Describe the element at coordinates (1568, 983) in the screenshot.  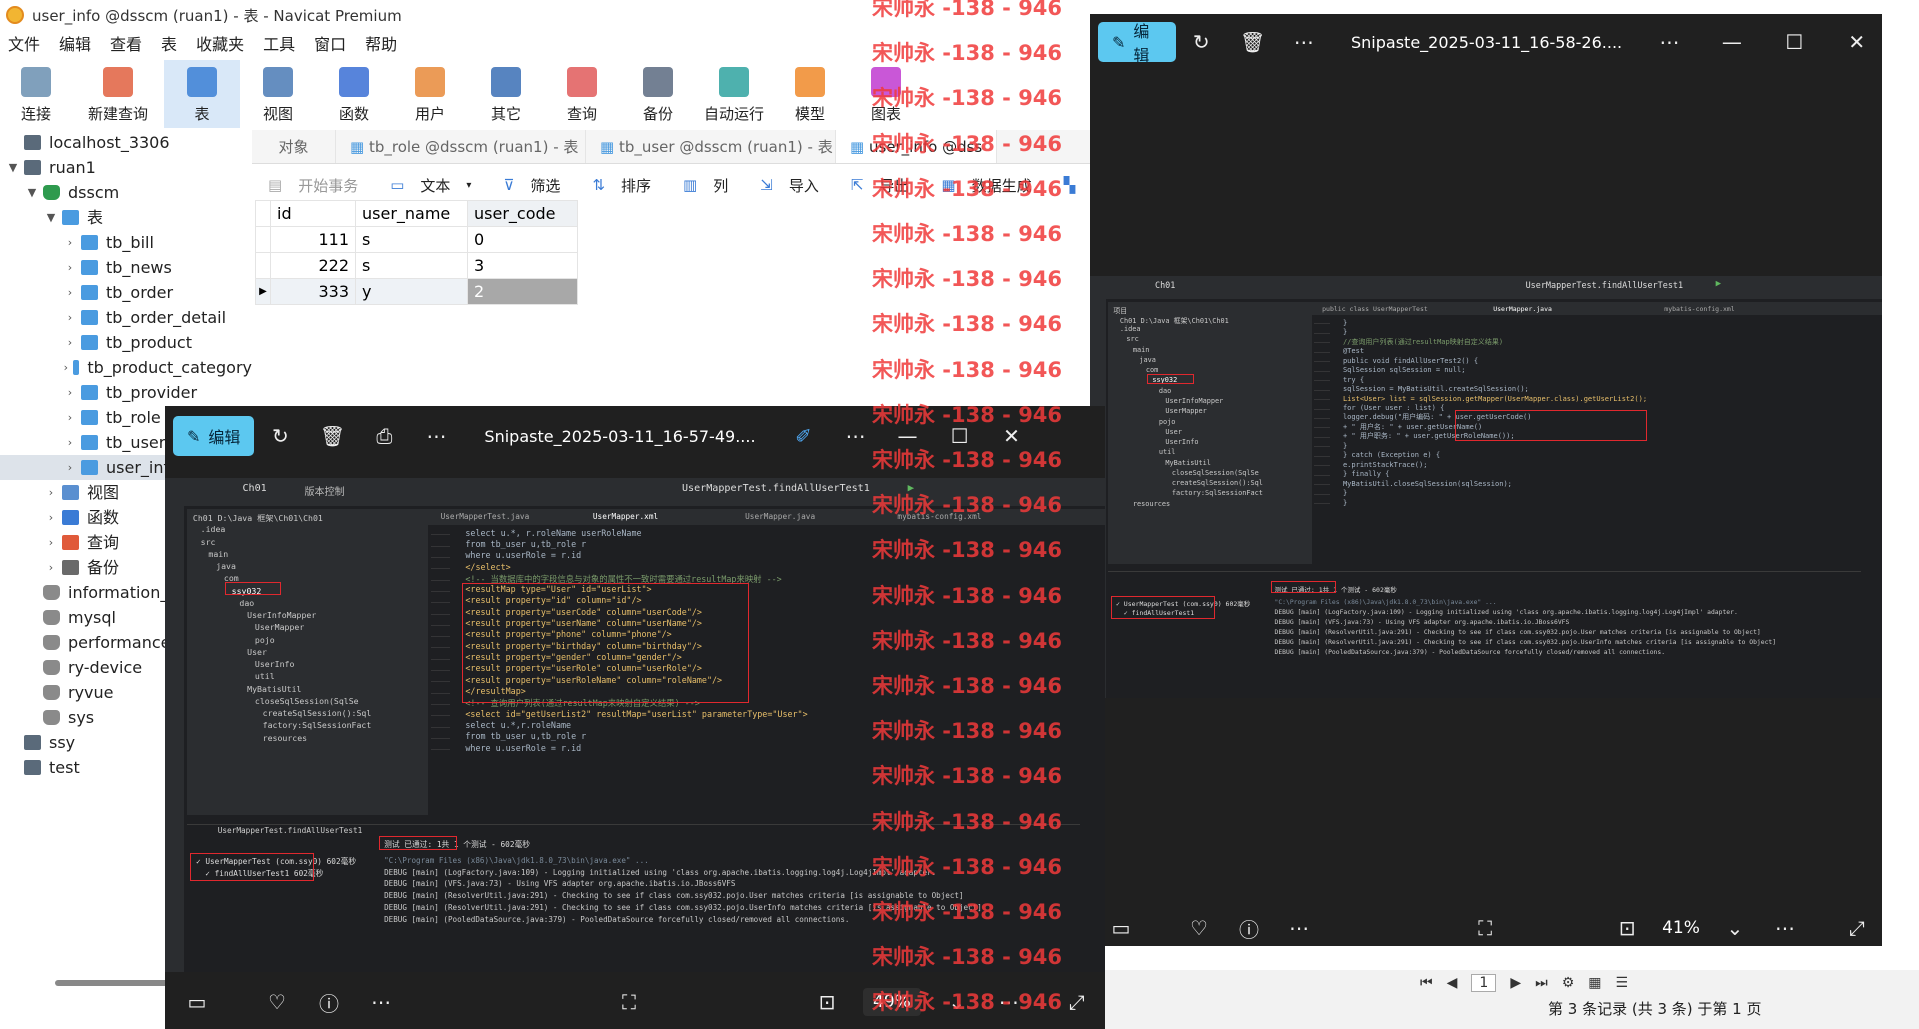
I see `settings-gear-icon: ⚙` at that location.